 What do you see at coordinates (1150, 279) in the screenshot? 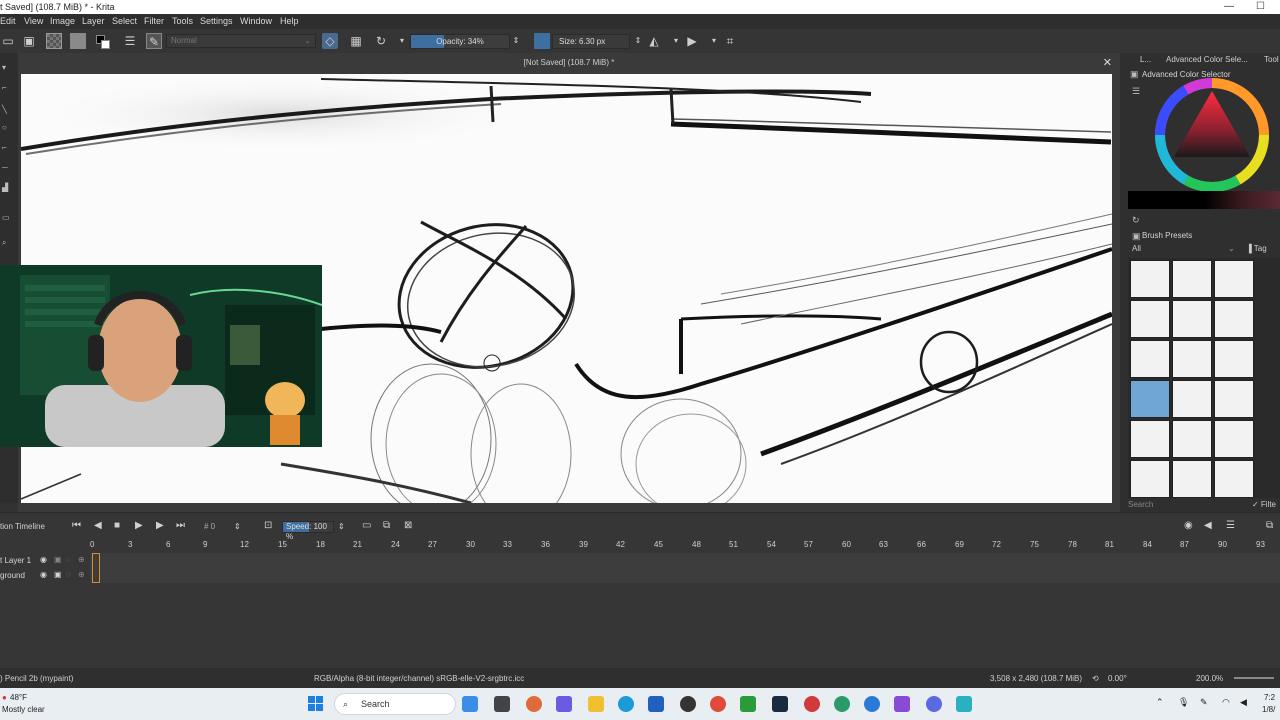
I see `brush-preset-eraser` at bounding box center [1150, 279].